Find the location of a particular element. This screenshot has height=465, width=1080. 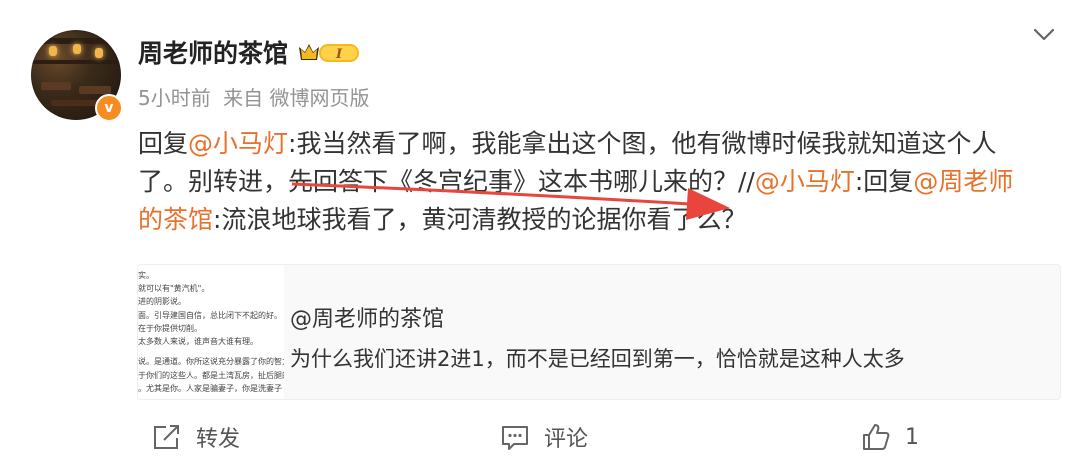

post-text-segment: :流浪地球我看了，黄河清教授的论据你看了么？ is located at coordinates (480, 219).